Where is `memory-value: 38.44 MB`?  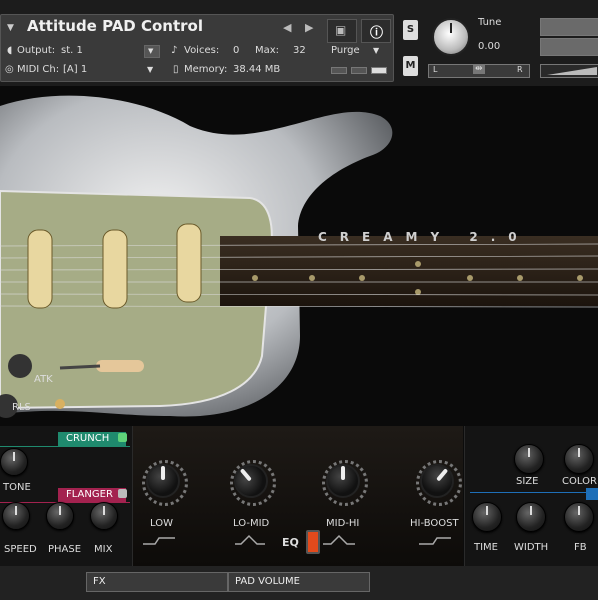
memory-value: 38.44 MB is located at coordinates (257, 69).